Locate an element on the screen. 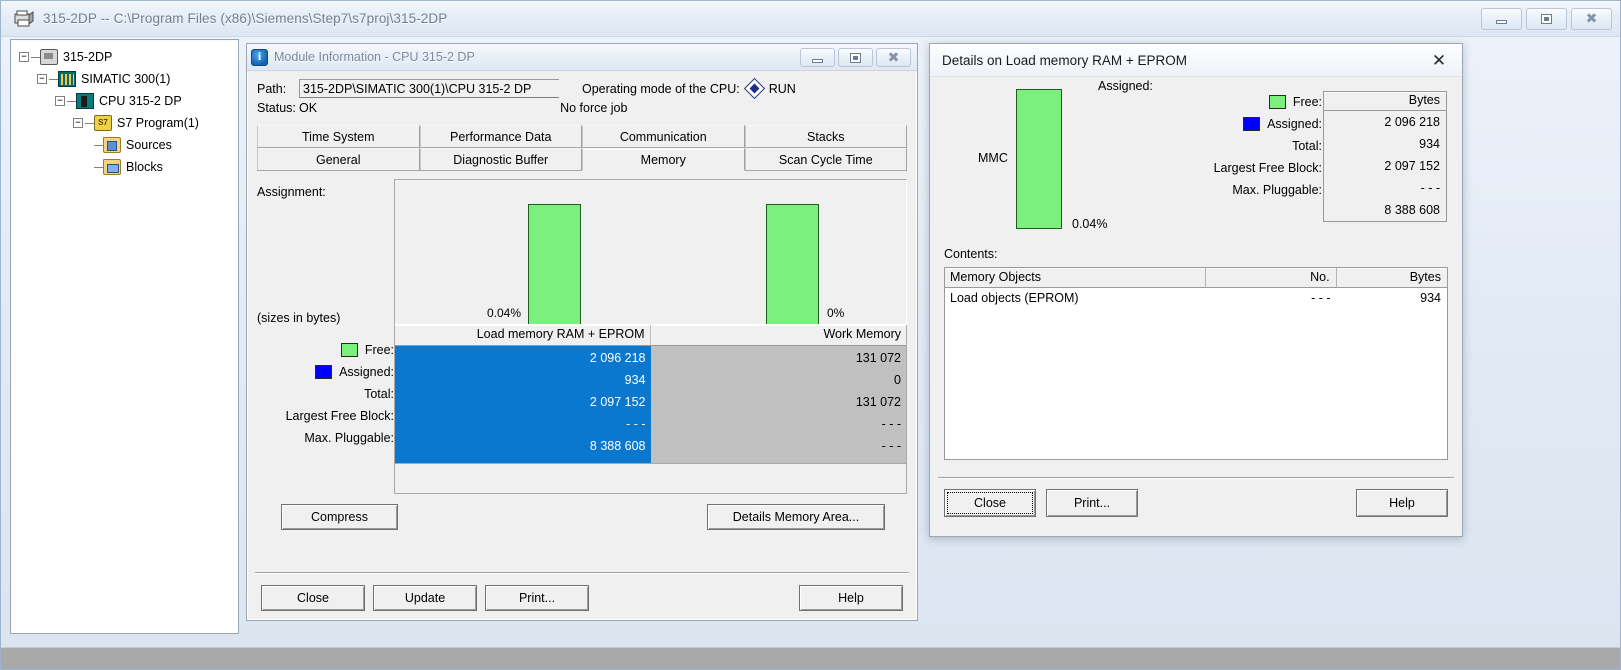  cell-no: - - - is located at coordinates (1321, 298).